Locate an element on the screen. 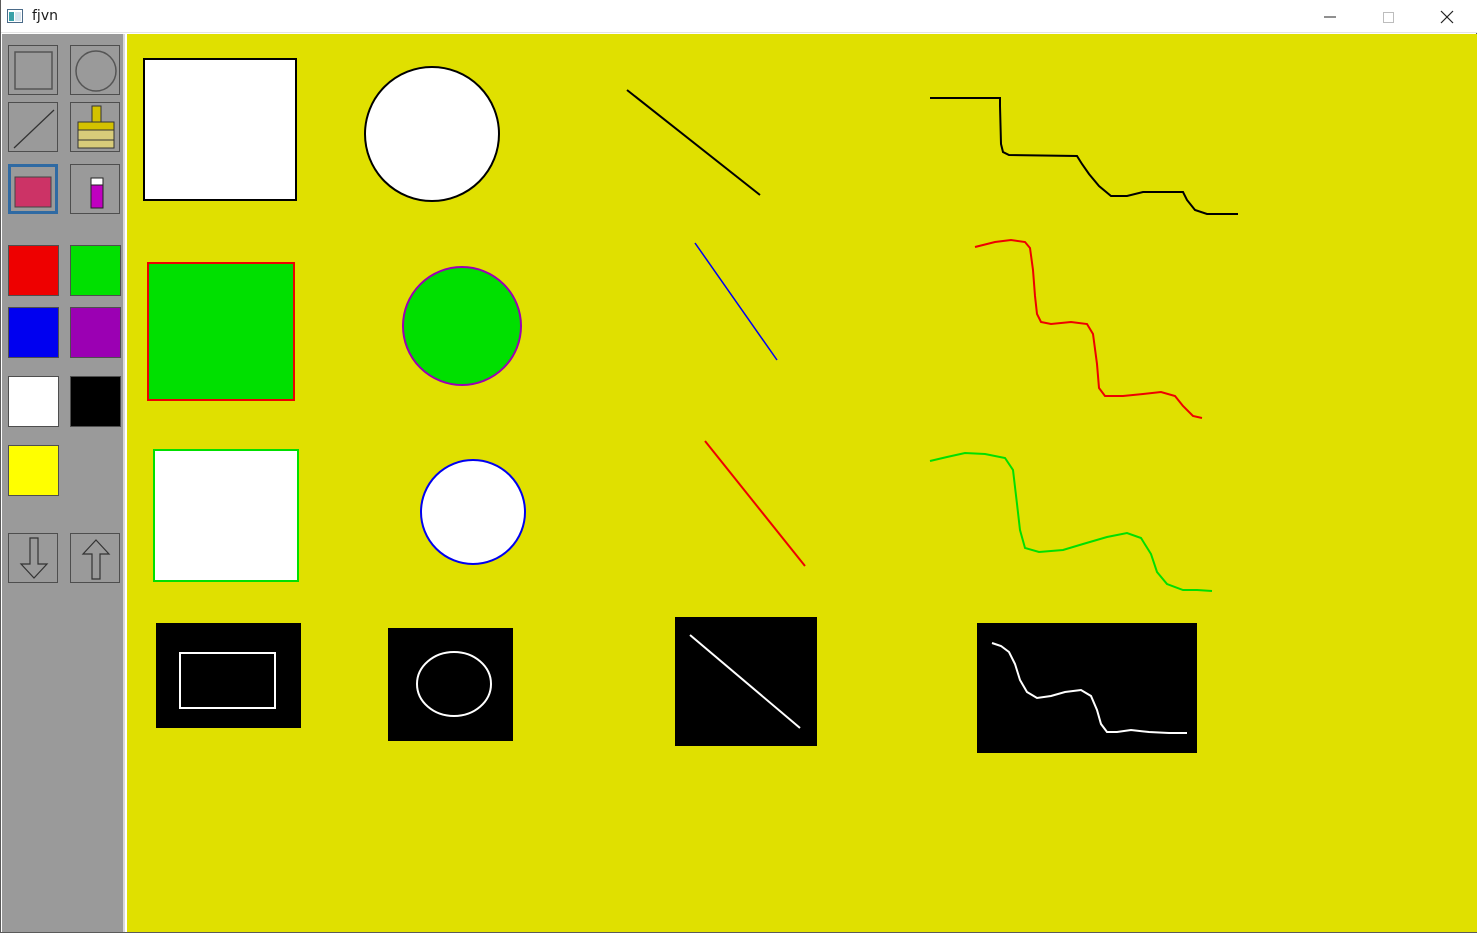 The image size is (1477, 933). color-black-swatch is located at coordinates (95, 401).